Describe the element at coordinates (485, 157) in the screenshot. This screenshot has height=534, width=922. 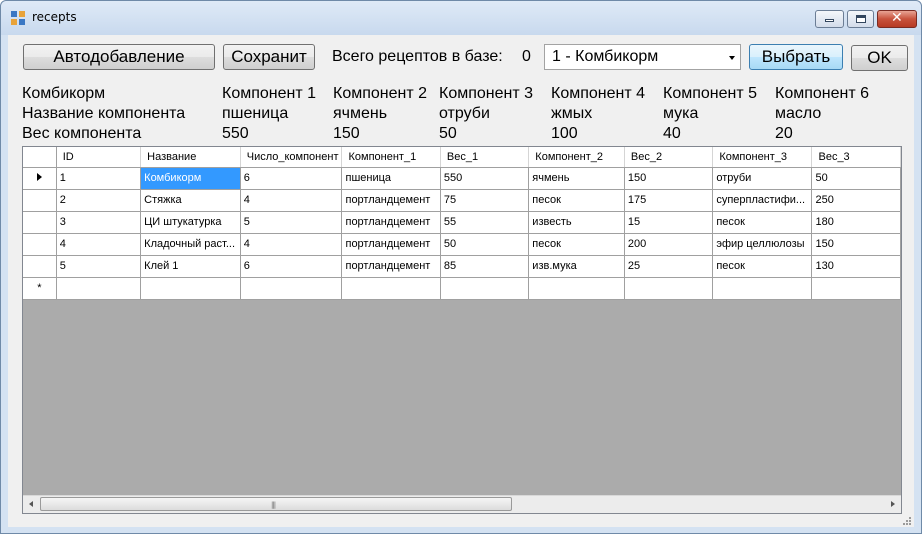
I see `column-header: Вес_1` at that location.